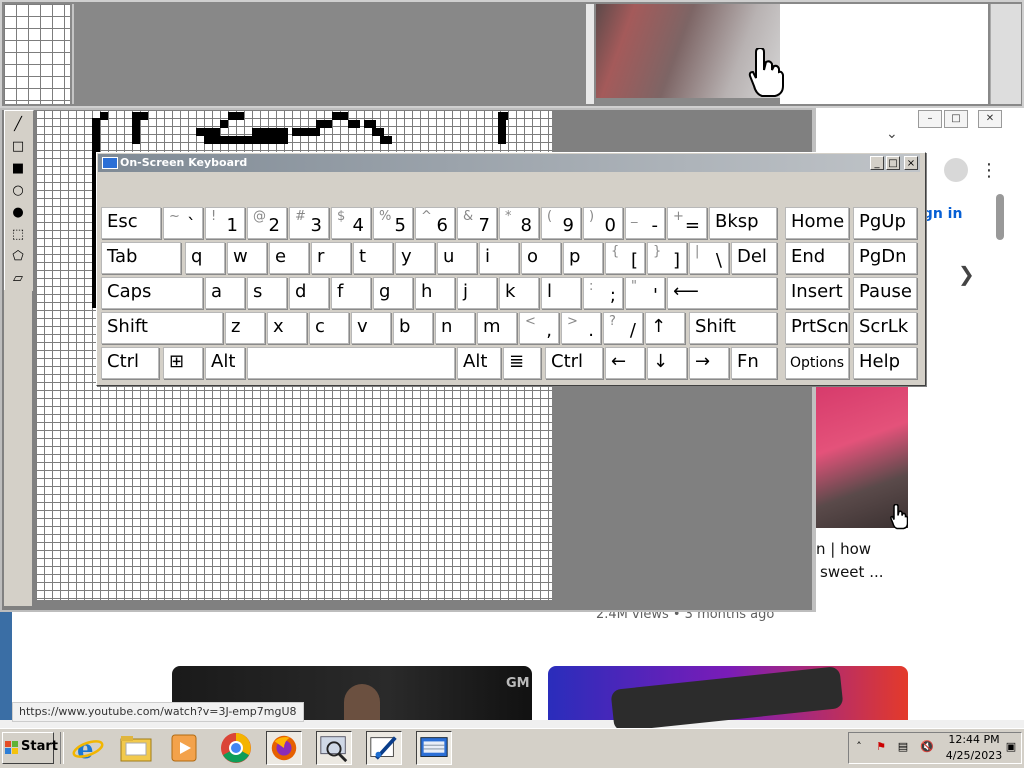 The image size is (1024, 768). I want to click on osk-key-p: p, so click(583, 258).